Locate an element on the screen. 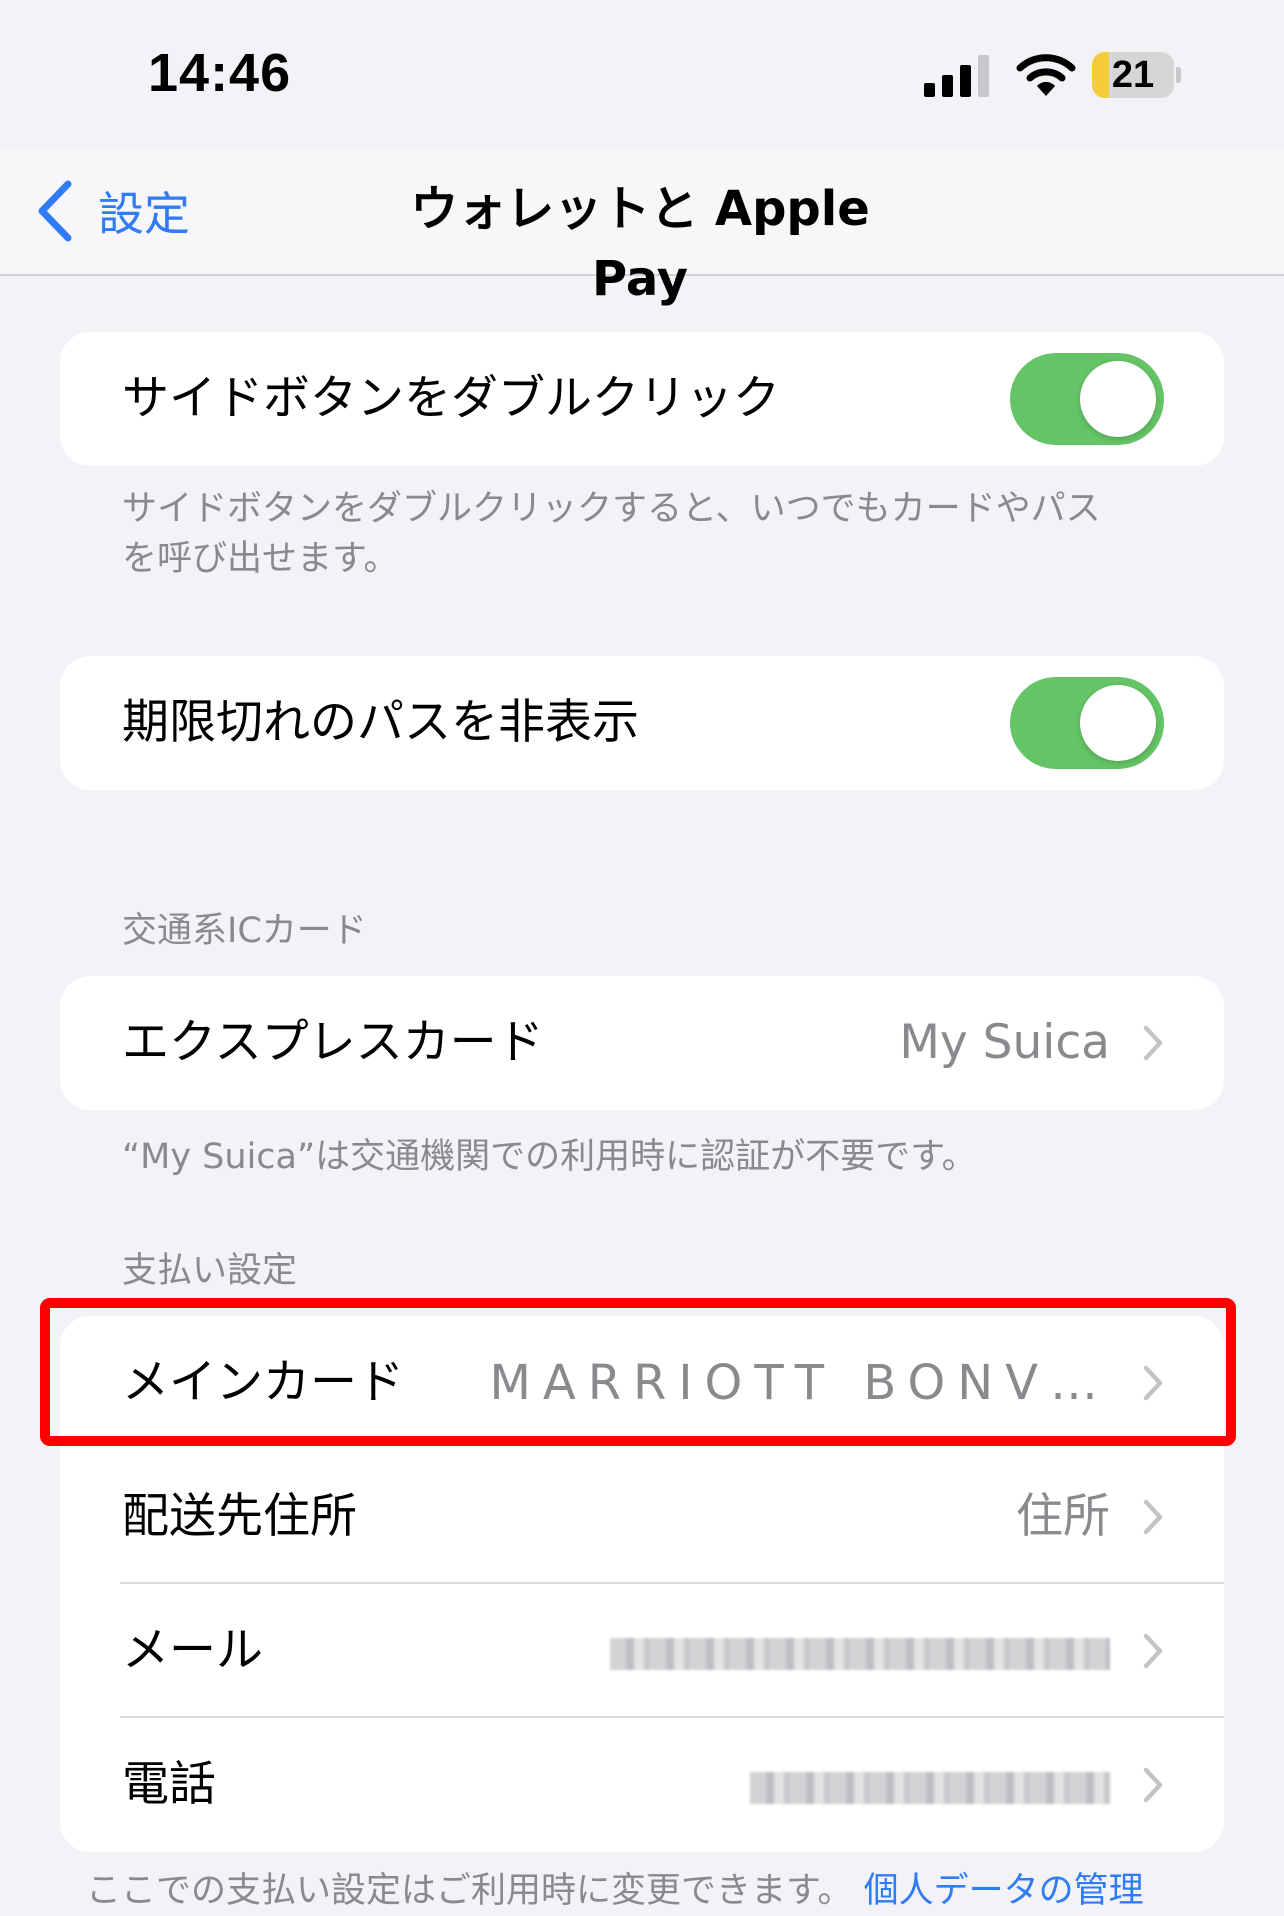  page-title: ウォレットと Apple Pay is located at coordinates (640, 244).